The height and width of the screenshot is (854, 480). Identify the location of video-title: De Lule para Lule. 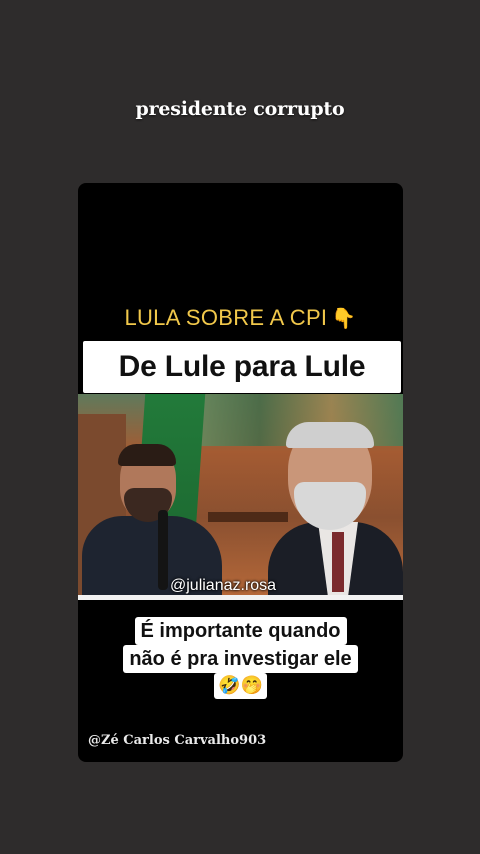
(242, 366).